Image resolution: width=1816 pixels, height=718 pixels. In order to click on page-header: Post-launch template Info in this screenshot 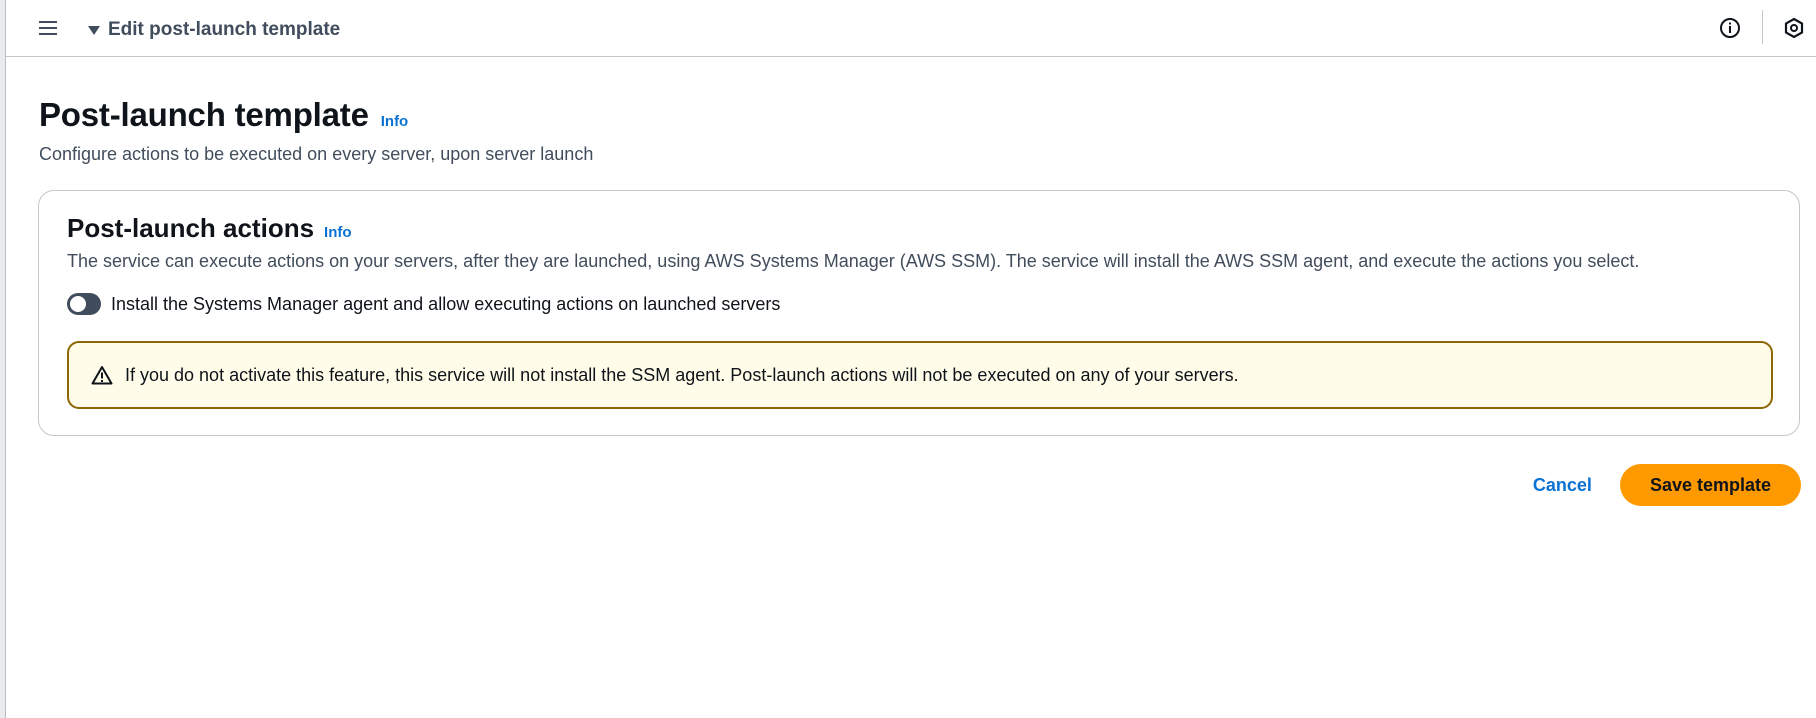, I will do `click(223, 115)`.